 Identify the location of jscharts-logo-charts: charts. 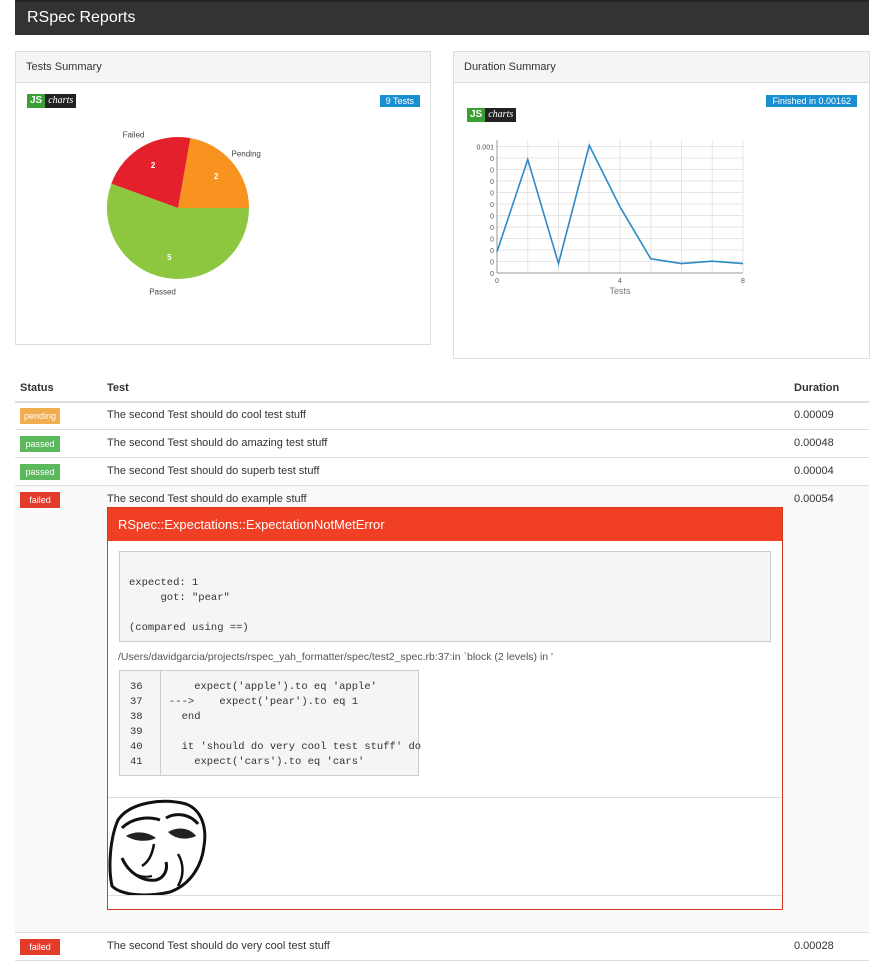
(501, 115).